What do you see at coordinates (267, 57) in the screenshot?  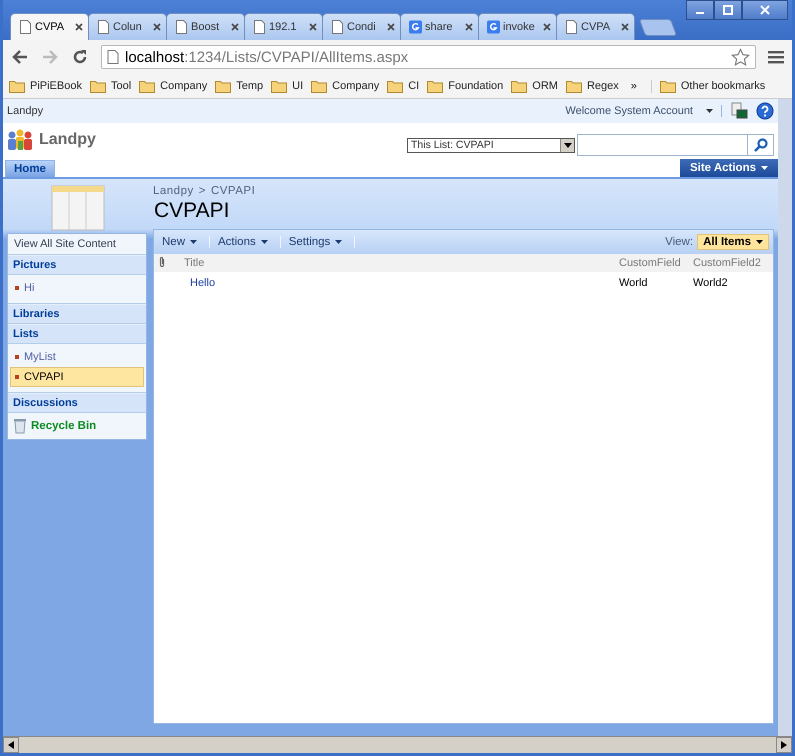 I see `url-text: localhost:1234/Lists/CVPAPI/AllItems.aspx` at bounding box center [267, 57].